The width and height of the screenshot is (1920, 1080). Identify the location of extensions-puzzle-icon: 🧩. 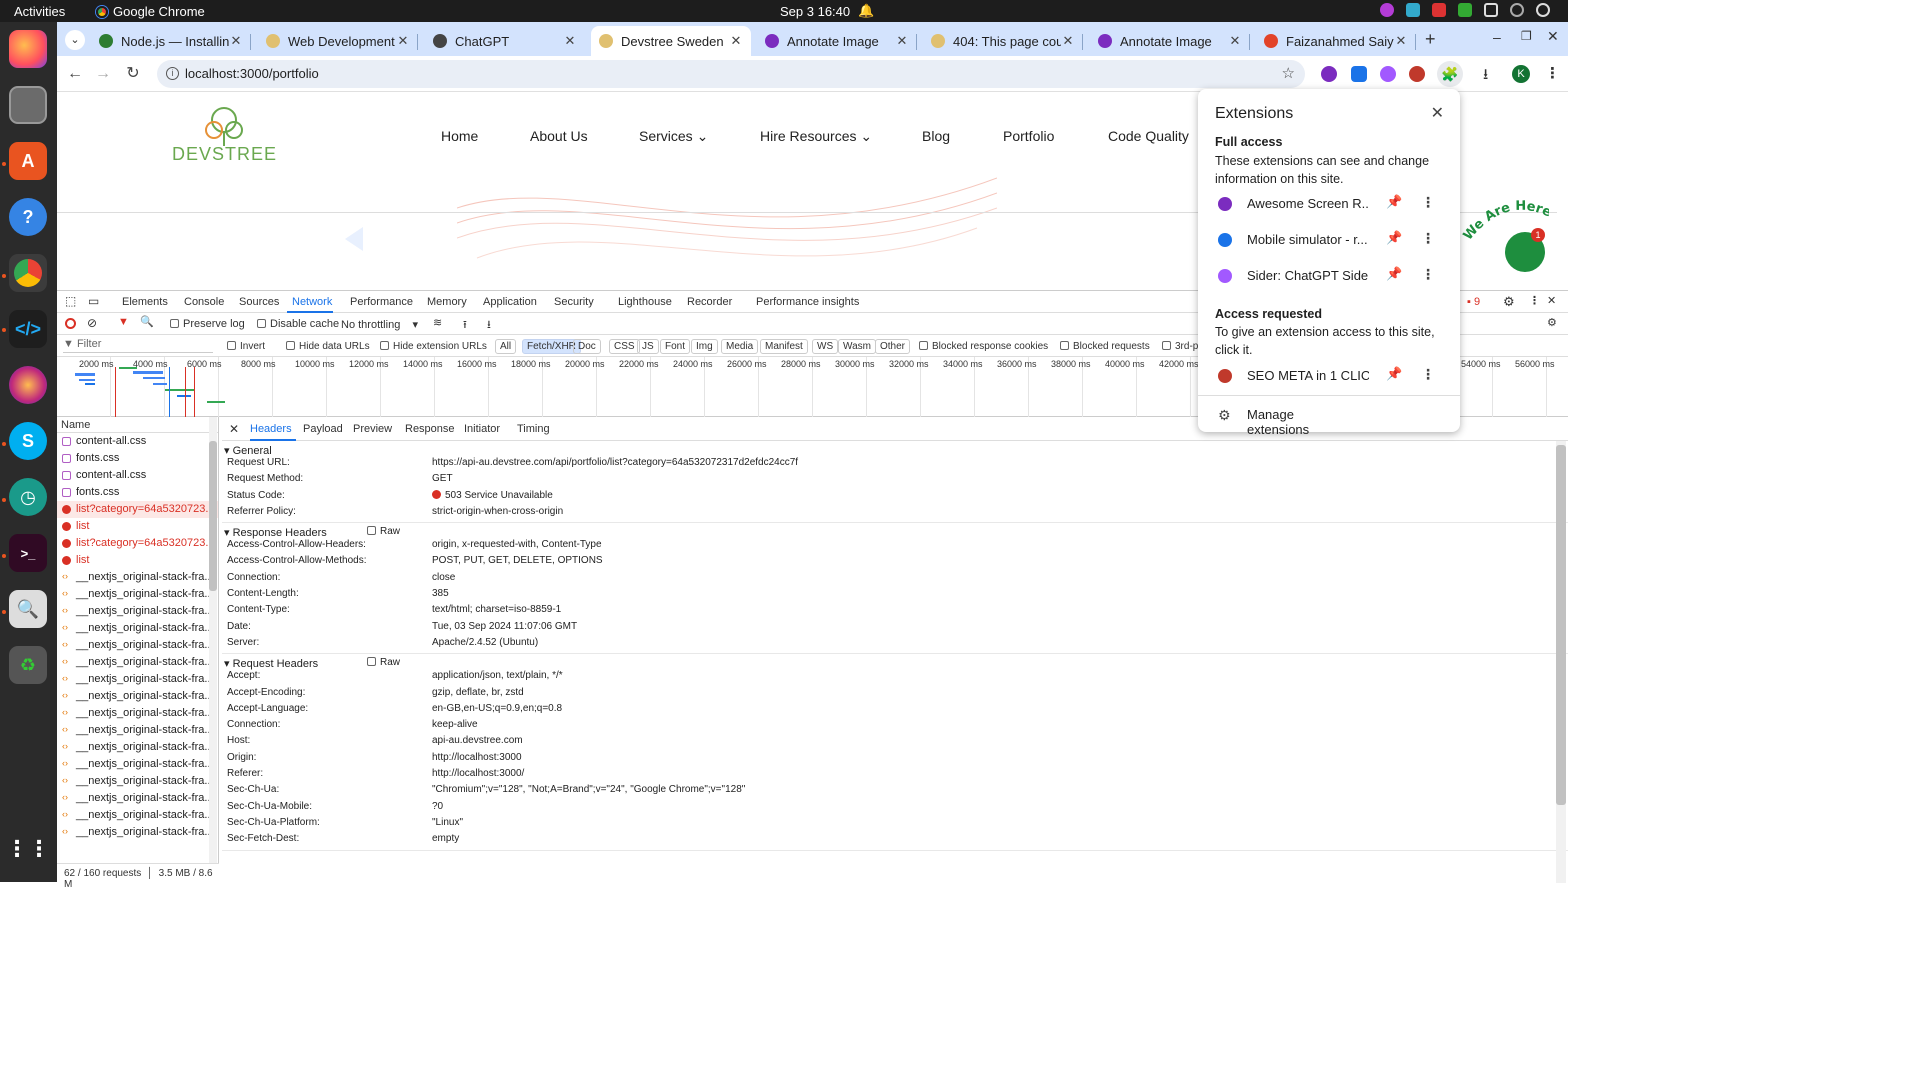
(1450, 74).